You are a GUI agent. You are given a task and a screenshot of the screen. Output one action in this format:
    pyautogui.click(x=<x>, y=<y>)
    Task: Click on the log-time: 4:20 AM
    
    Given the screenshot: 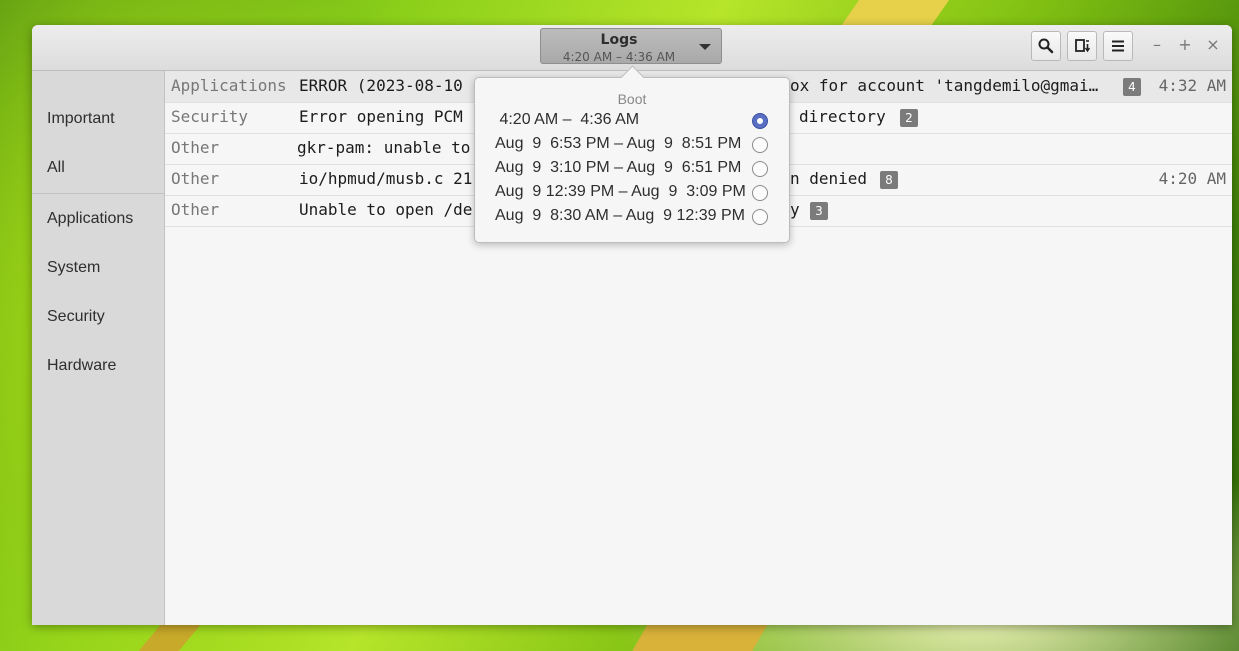 What is the action you would take?
    pyautogui.click(x=1192, y=178)
    